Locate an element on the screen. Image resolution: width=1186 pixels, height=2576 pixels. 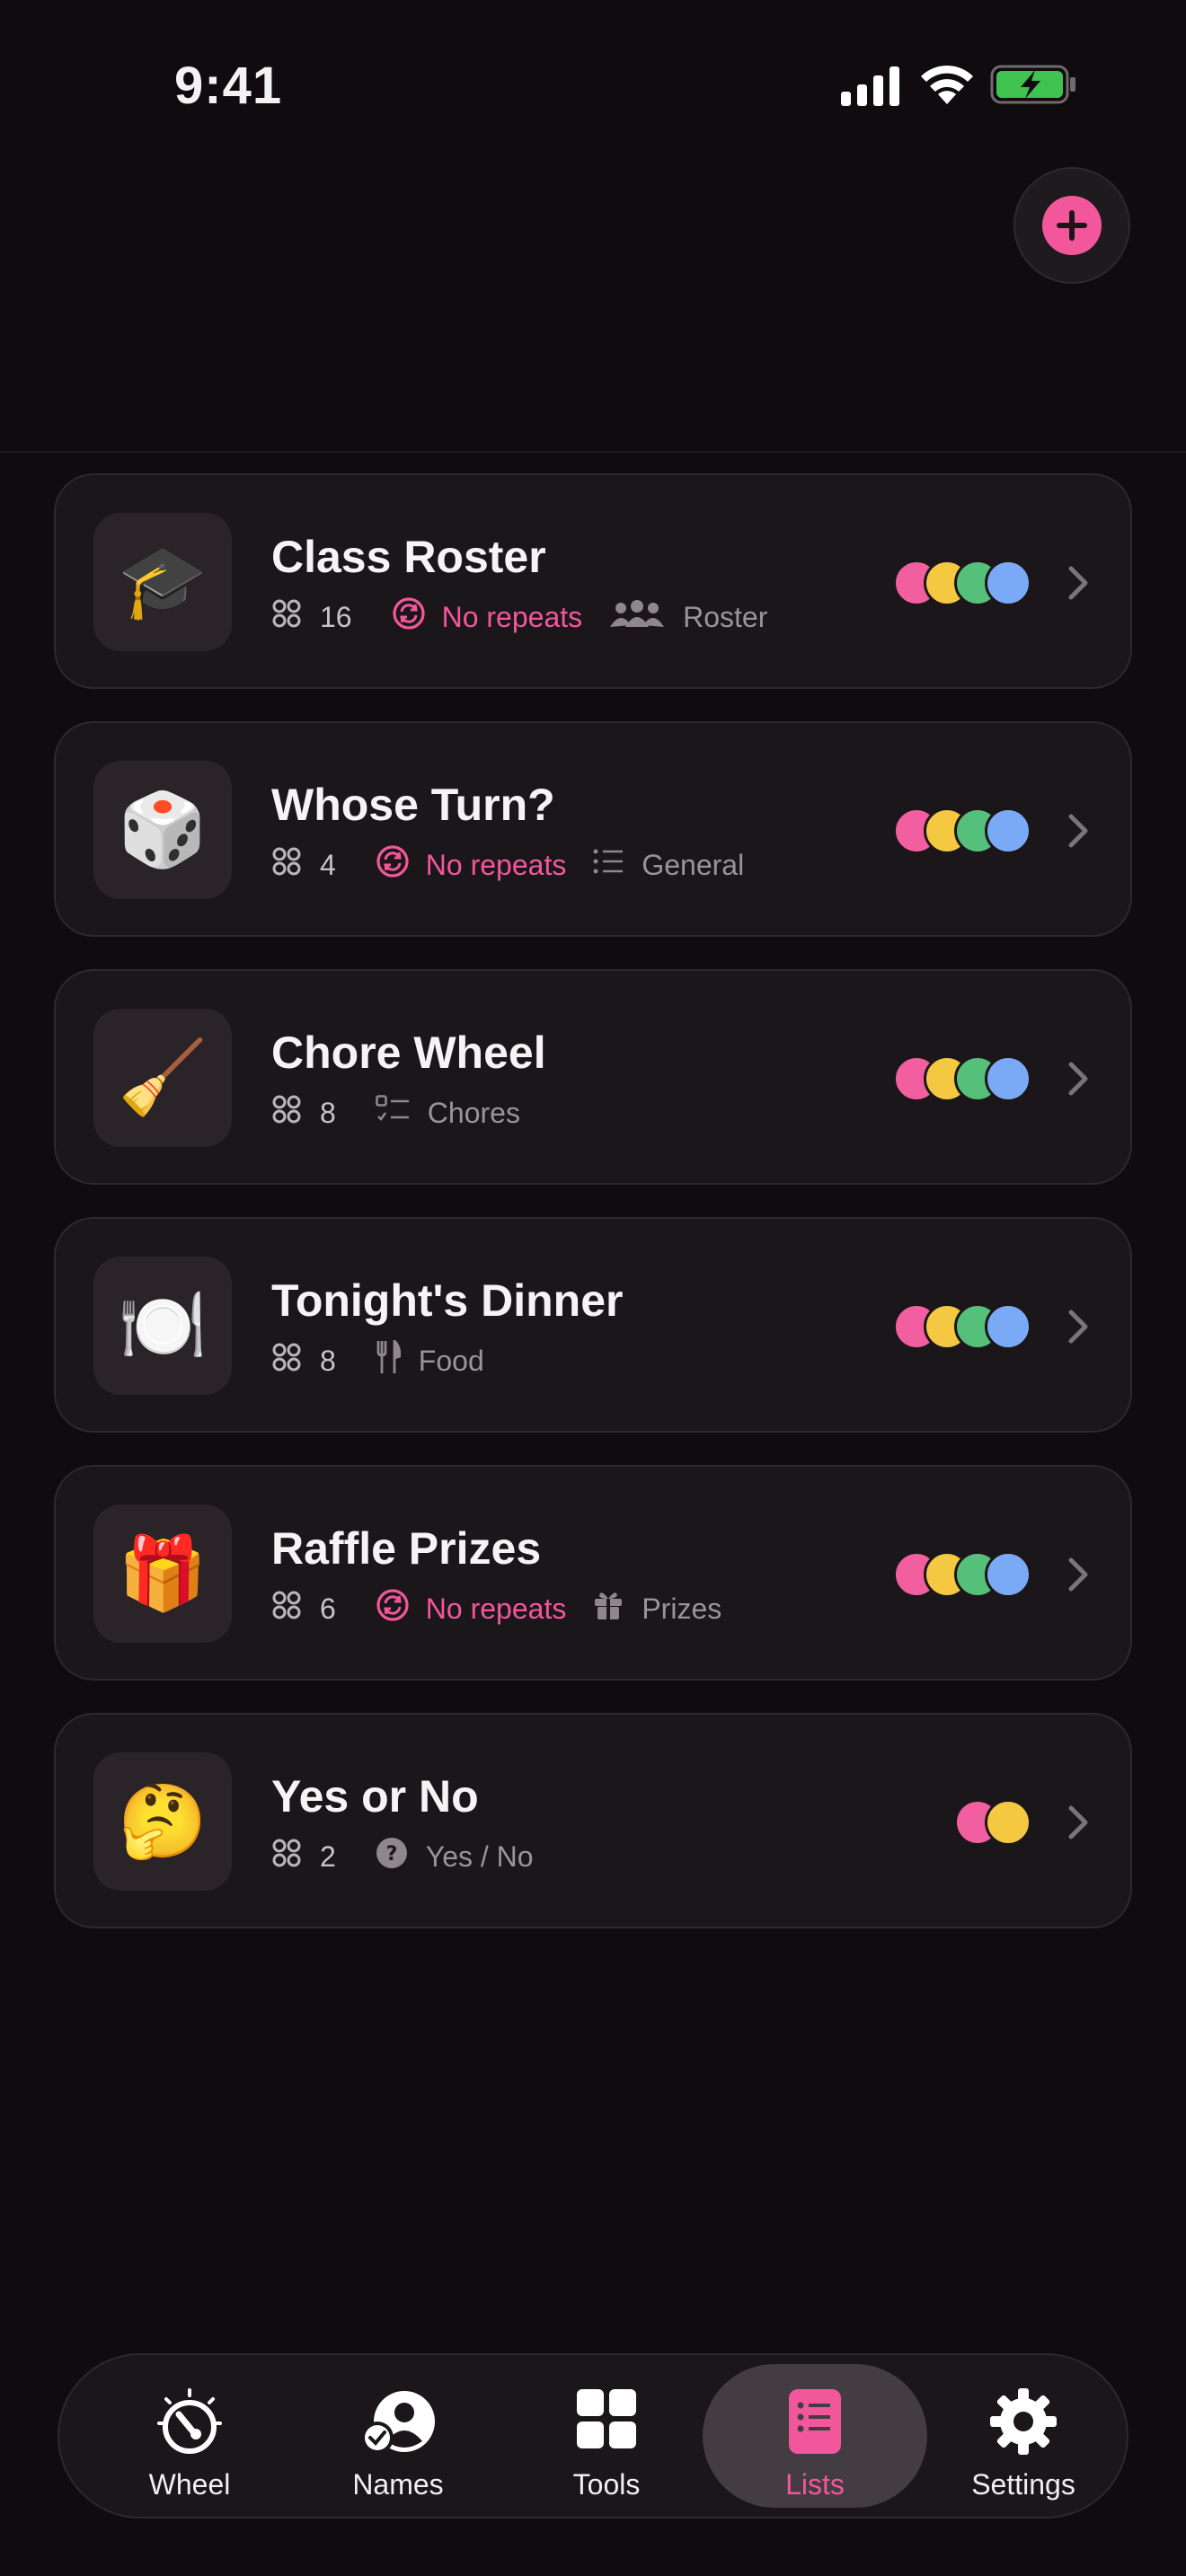
checklist-icon is located at coordinates (392, 1113).